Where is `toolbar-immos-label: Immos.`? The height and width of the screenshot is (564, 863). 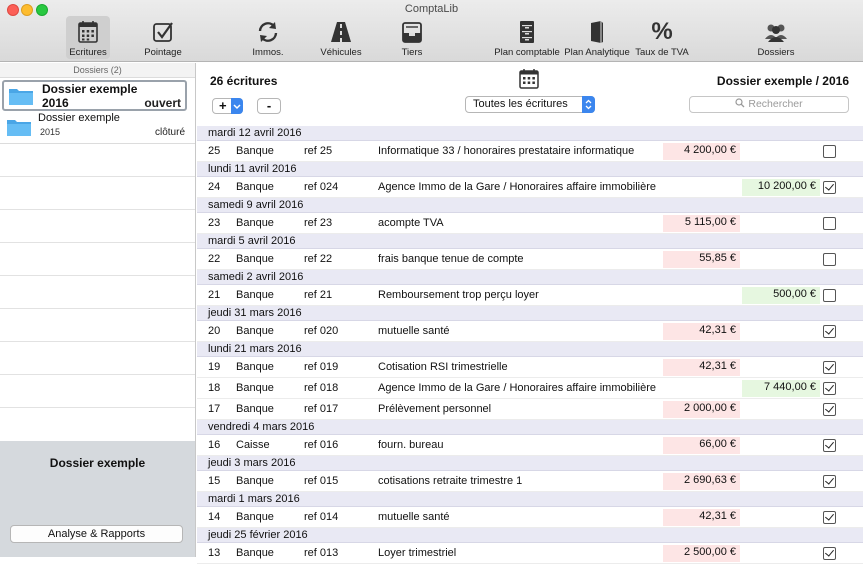 toolbar-immos-label: Immos. is located at coordinates (268, 52).